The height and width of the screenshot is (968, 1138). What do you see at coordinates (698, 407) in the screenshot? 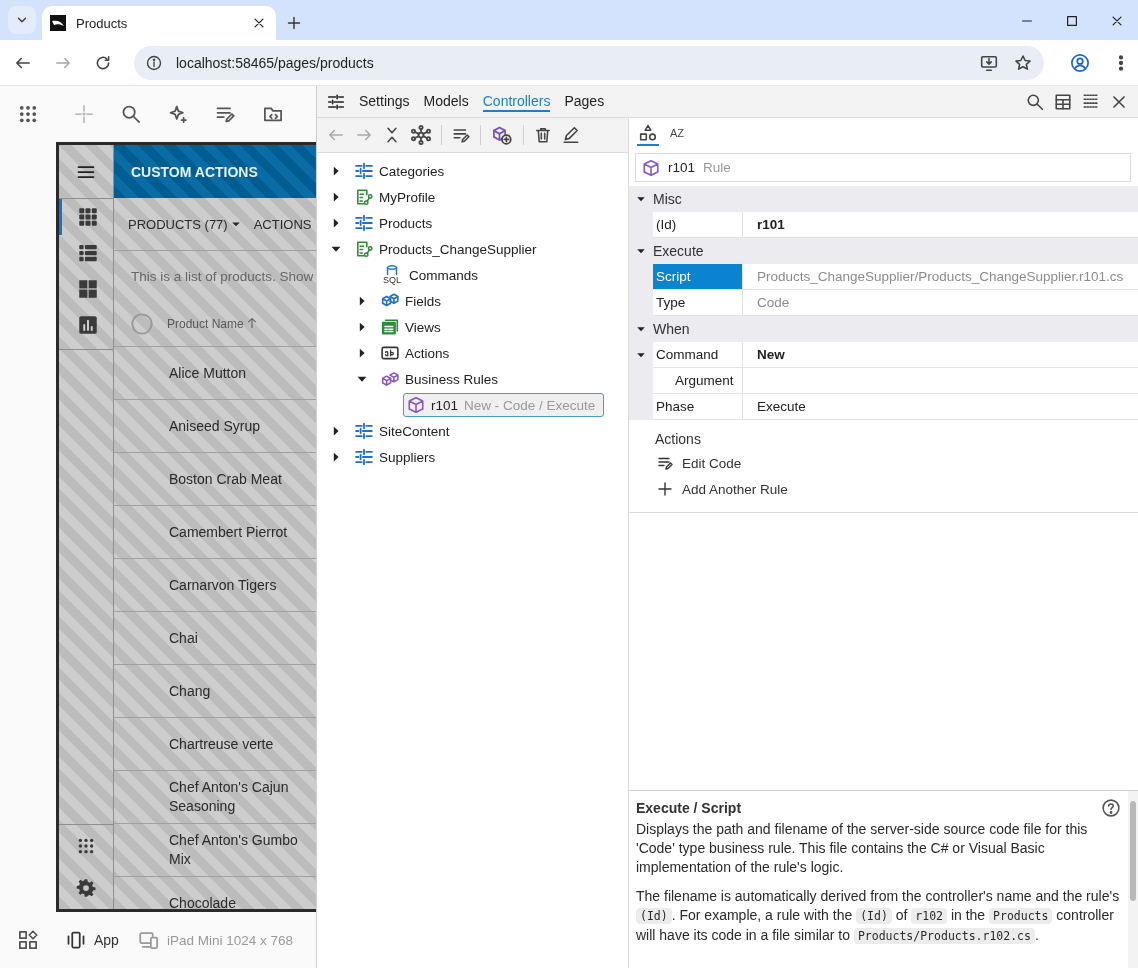
I see `property-name: Phase` at bounding box center [698, 407].